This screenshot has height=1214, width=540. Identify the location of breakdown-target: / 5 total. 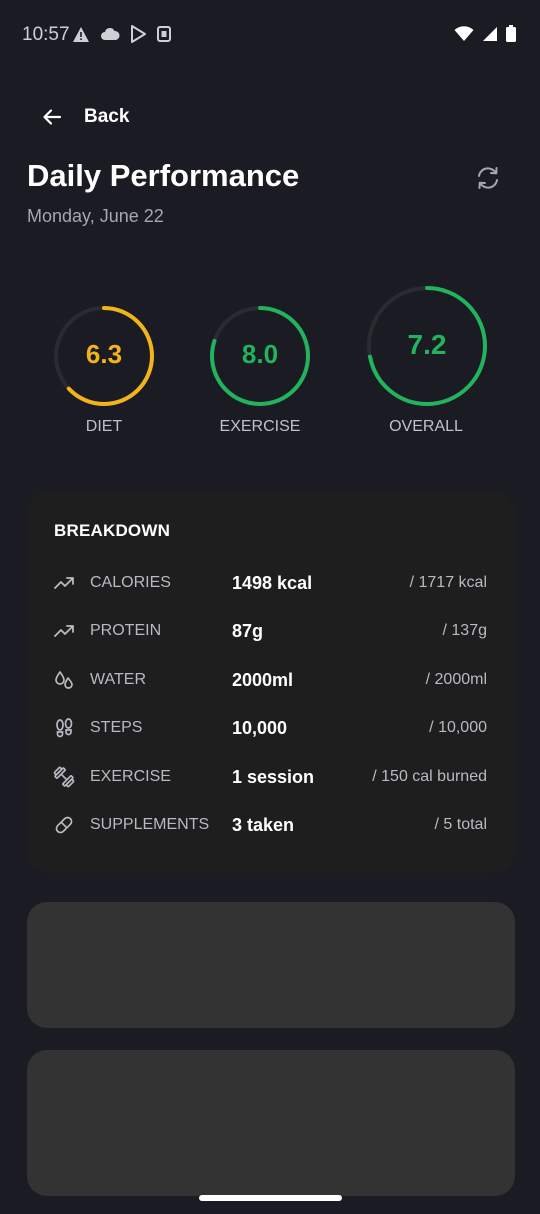
(460, 824).